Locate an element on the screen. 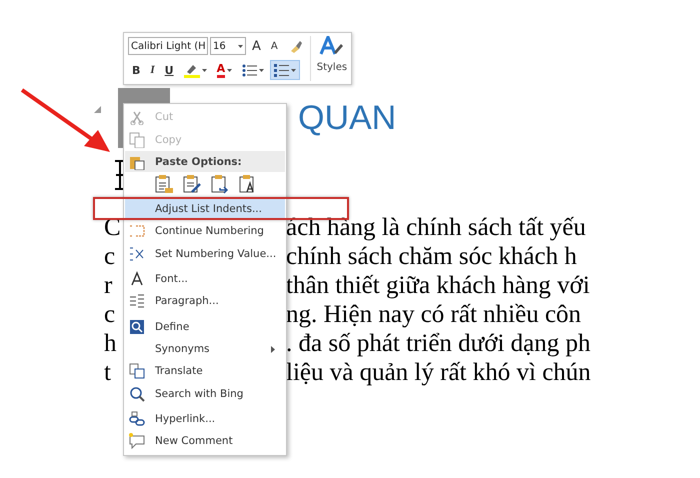 This screenshot has height=478, width=700. font-color-button: A is located at coordinates (224, 70).